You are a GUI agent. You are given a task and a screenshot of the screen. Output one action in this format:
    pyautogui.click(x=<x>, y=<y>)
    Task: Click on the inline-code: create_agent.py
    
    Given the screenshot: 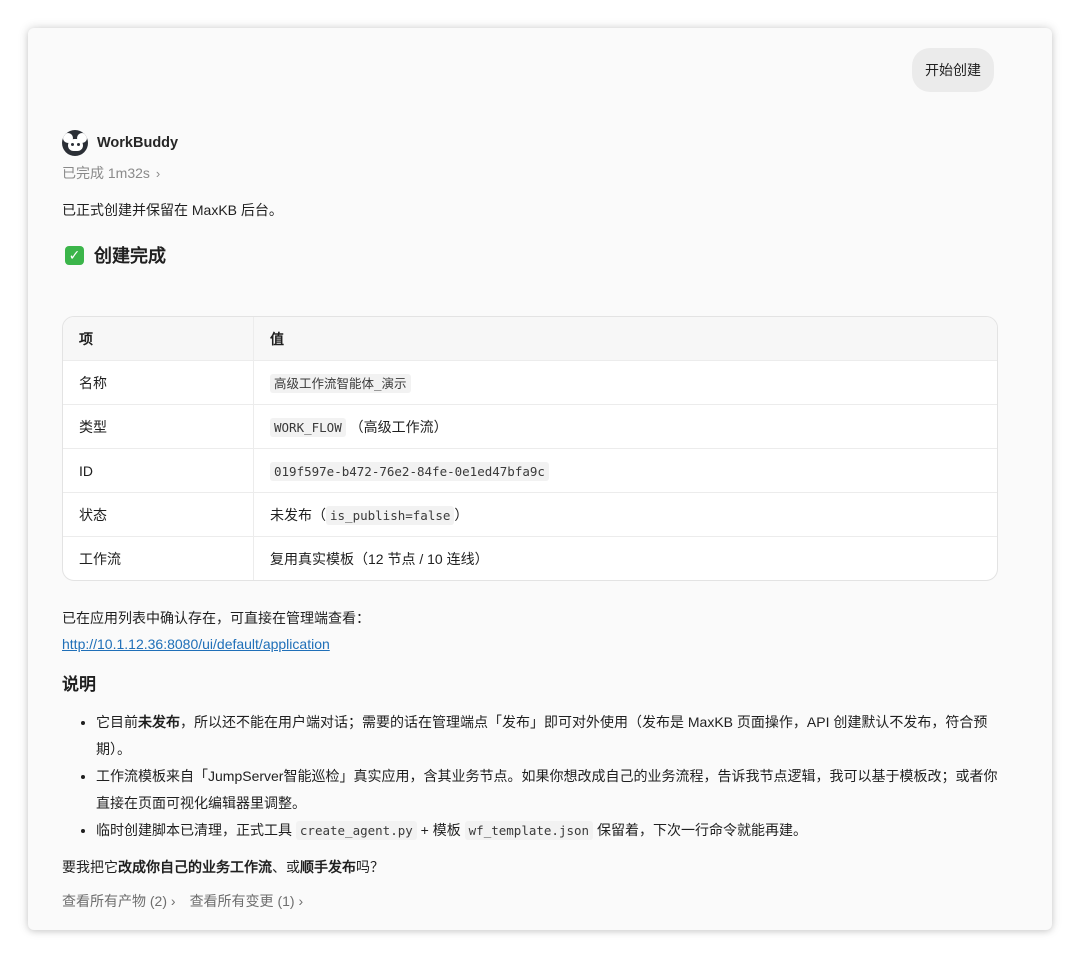 What is the action you would take?
    pyautogui.click(x=356, y=830)
    